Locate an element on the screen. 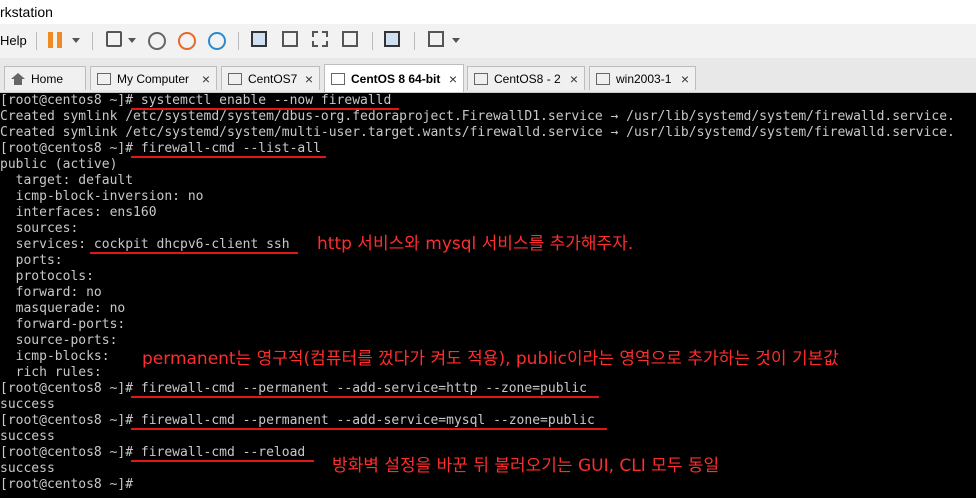 The image size is (976, 498). terminal-line: interfaces: ens160 is located at coordinates (78, 212).